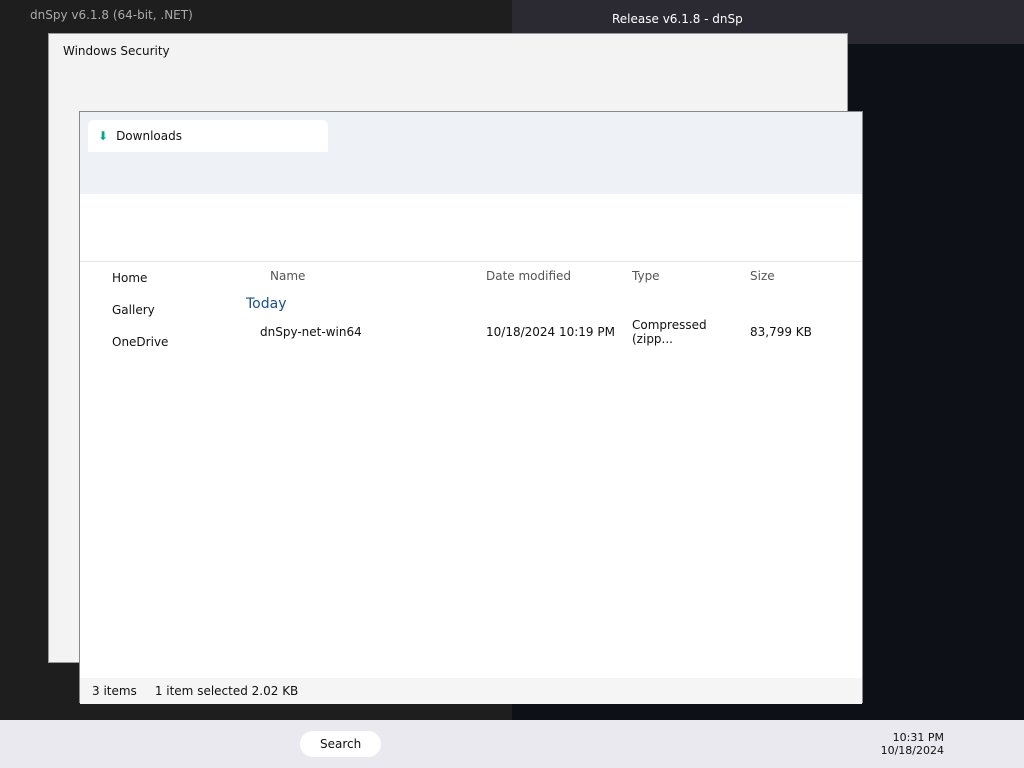  I want to click on explorer-toolbar, so click(471, 228).